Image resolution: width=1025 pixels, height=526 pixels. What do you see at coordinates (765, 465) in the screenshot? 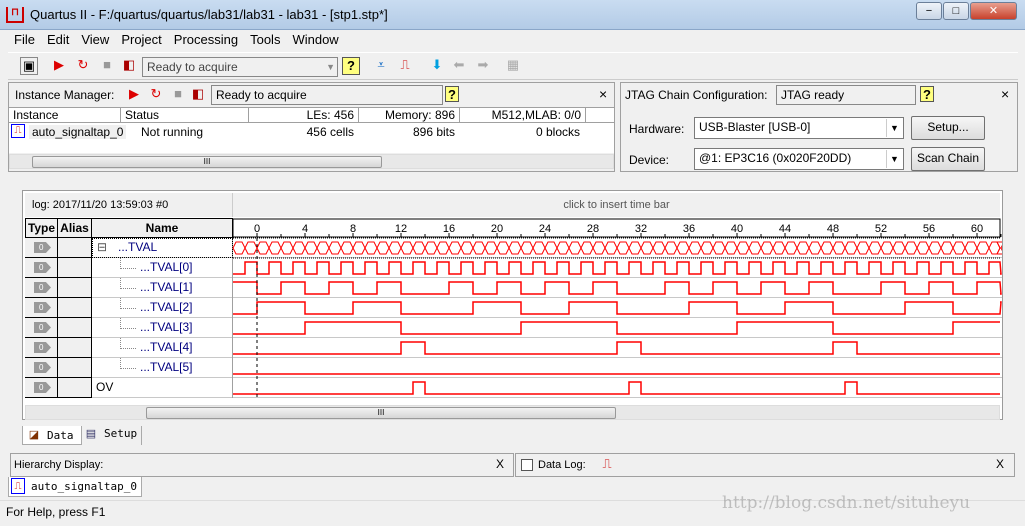
I see `data-log-panel: Data Log: ⎍ X` at bounding box center [765, 465].